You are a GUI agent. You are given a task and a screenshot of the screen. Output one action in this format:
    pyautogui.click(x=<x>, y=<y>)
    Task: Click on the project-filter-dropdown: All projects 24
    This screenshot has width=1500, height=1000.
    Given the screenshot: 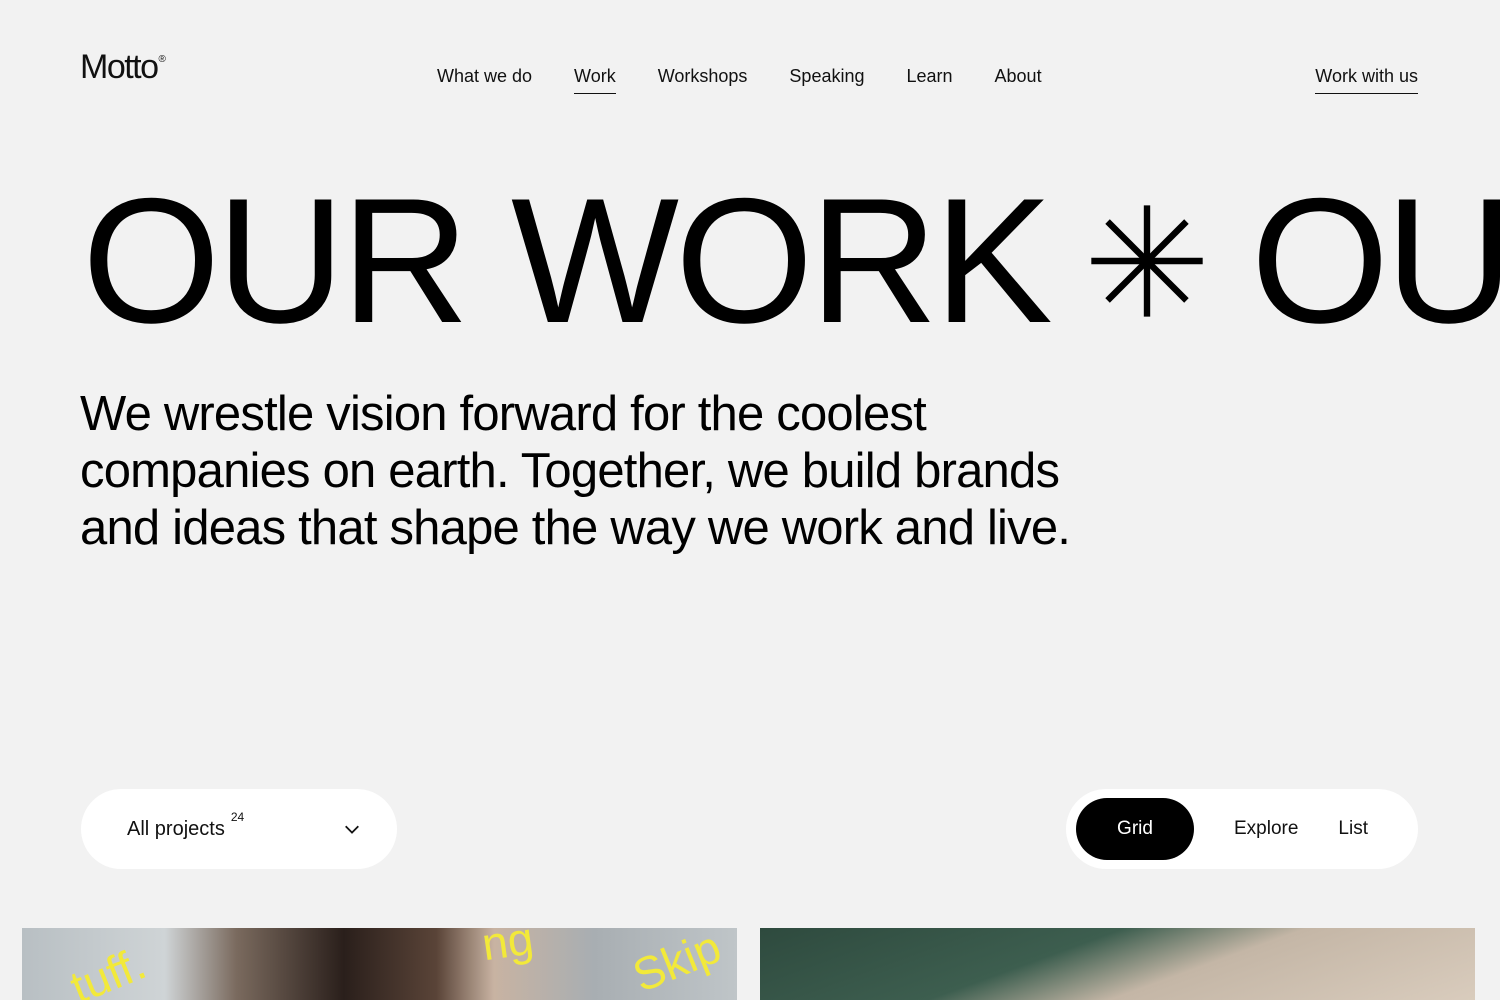 What is the action you would take?
    pyautogui.click(x=239, y=829)
    